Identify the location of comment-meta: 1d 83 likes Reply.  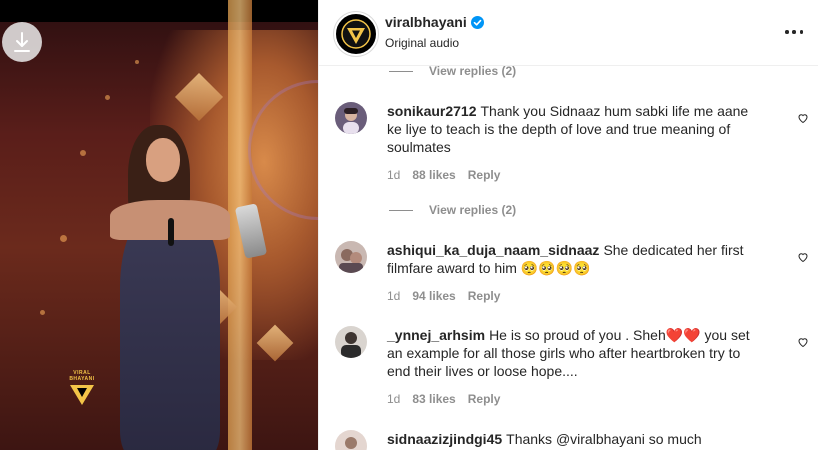
(443, 399).